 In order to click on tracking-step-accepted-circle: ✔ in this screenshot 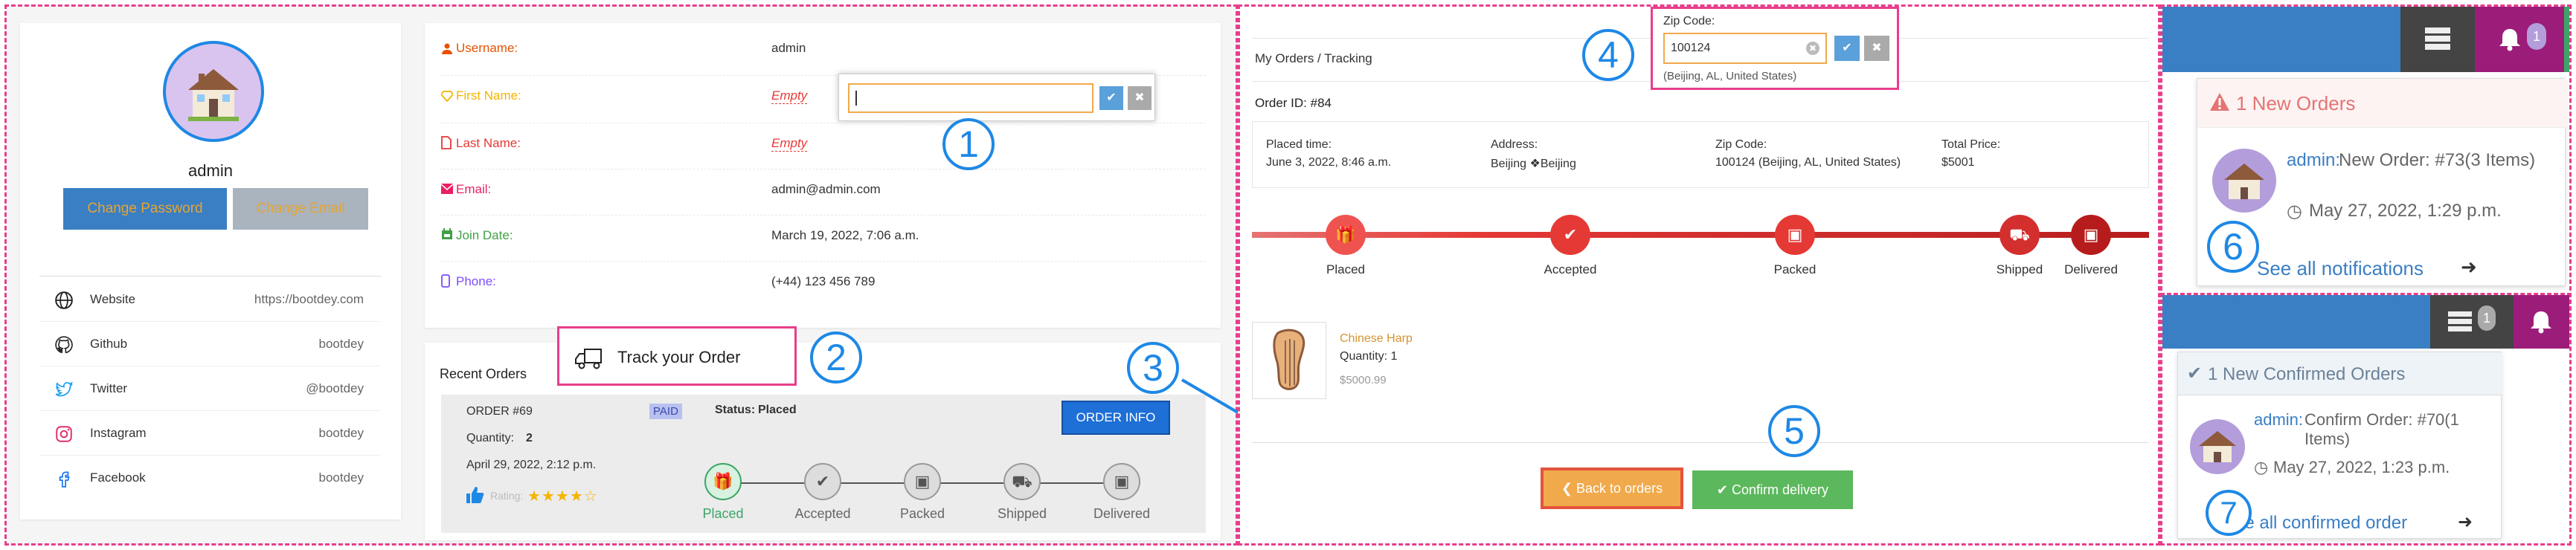, I will do `click(1570, 235)`.